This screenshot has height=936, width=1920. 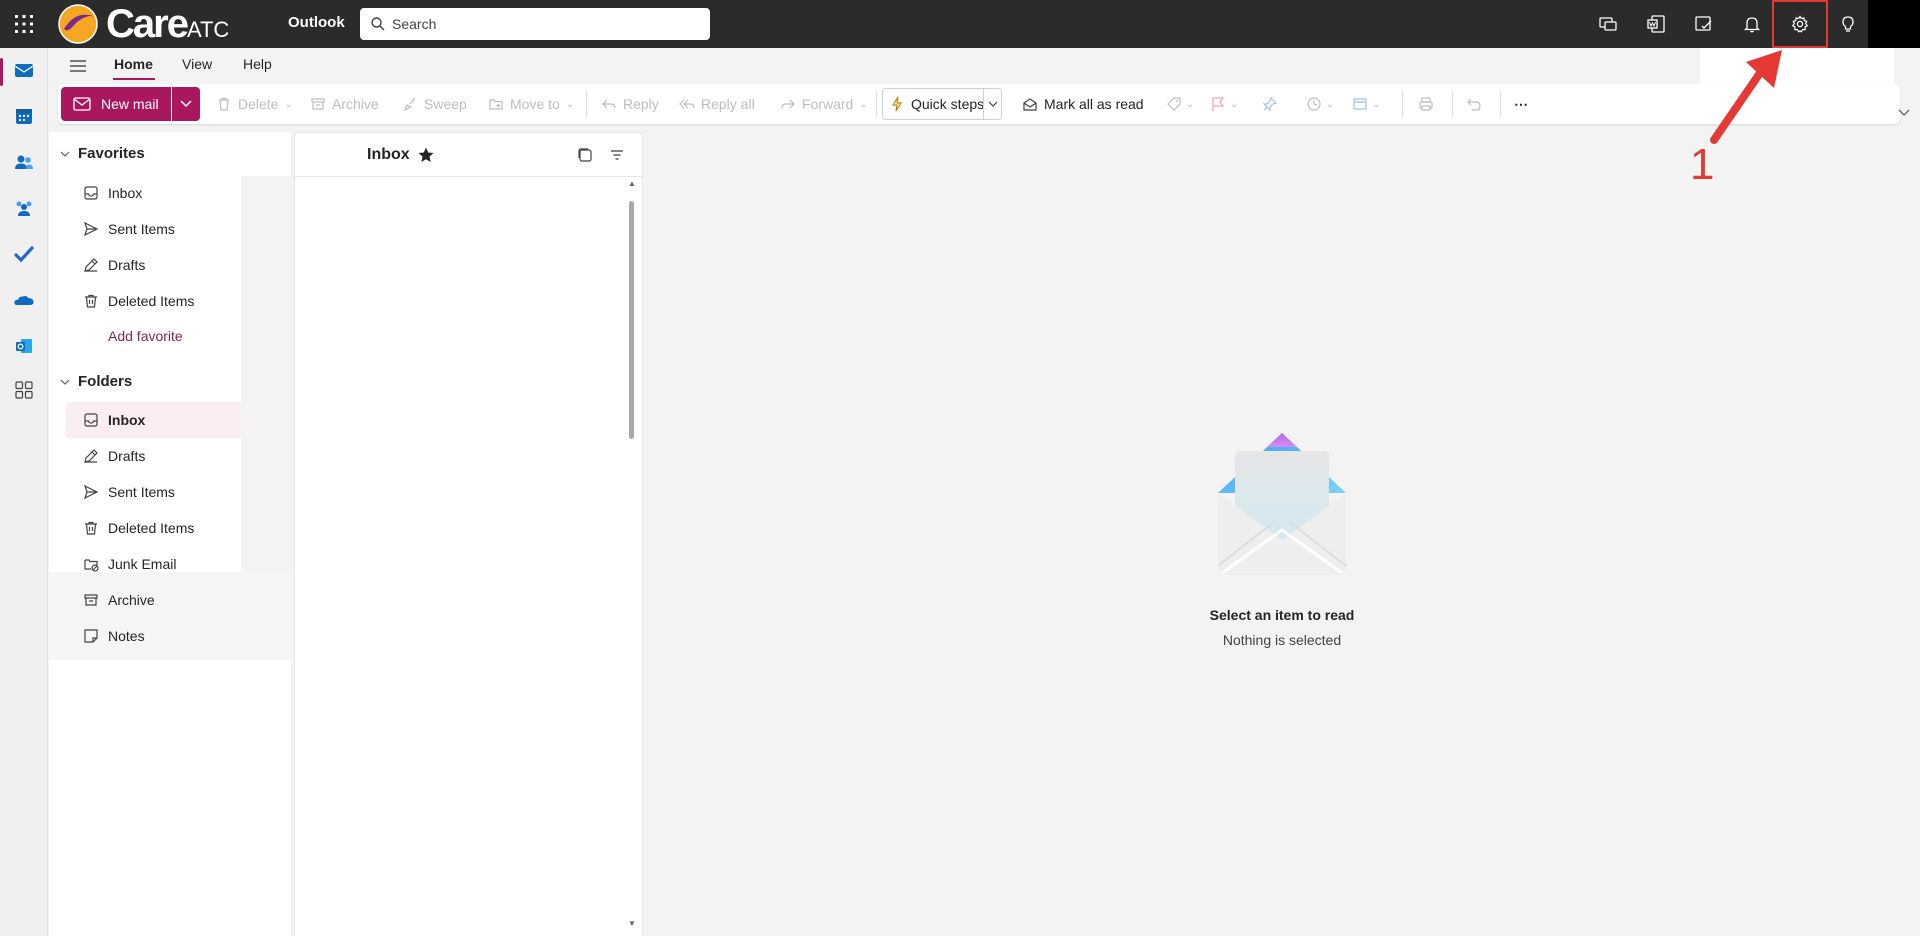 I want to click on folders-header: Folders, so click(x=96, y=381).